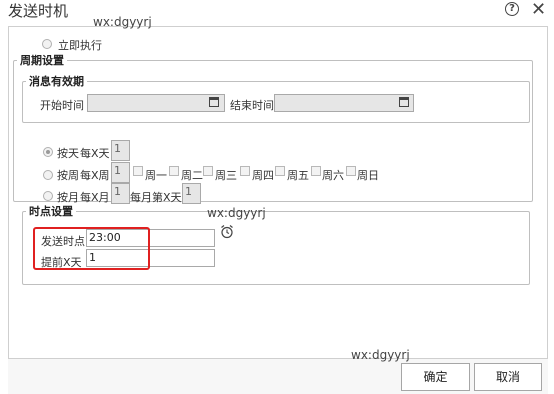  I want to click on cycle-settings-legend: 周期设置, so click(42, 60).